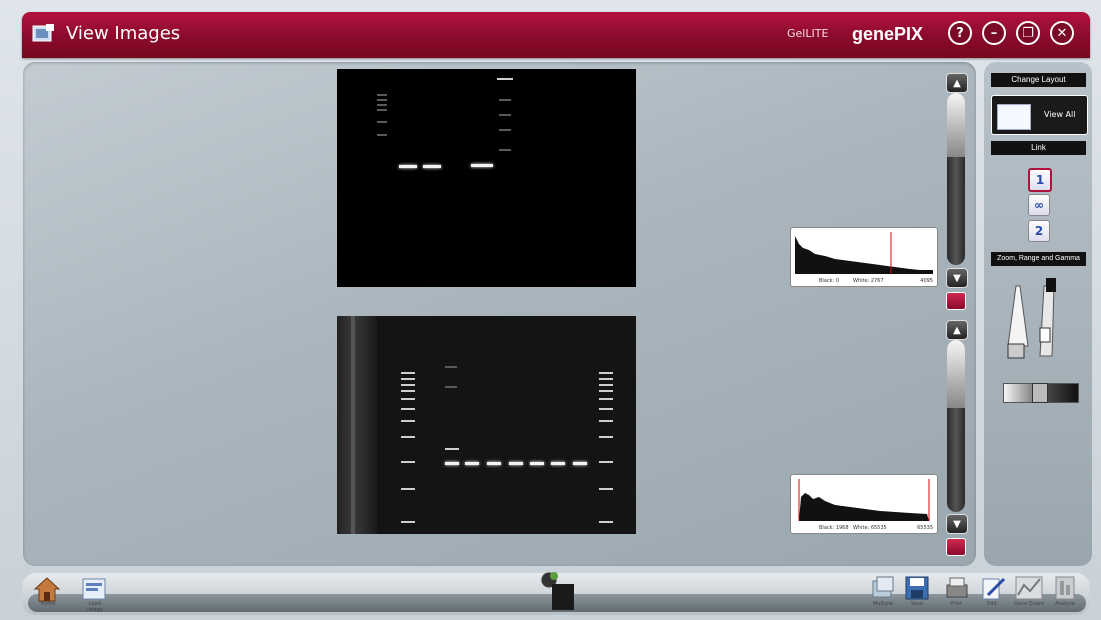 The width and height of the screenshot is (1101, 620). What do you see at coordinates (957, 524) in the screenshot?
I see `level-down-button-2: ▼` at bounding box center [957, 524].